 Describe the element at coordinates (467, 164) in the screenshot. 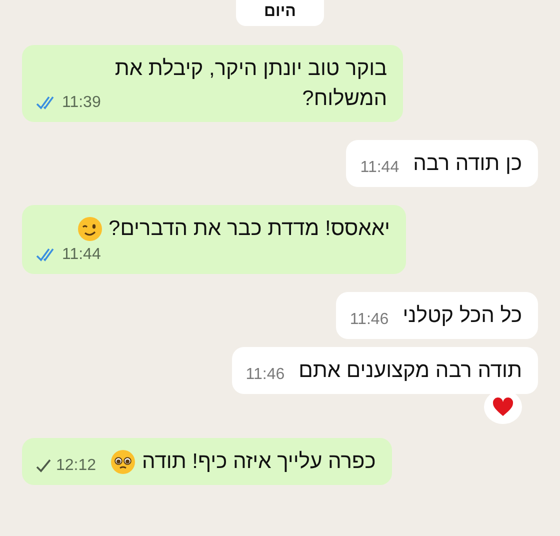

I see `message-text: כן תודה רבה` at that location.